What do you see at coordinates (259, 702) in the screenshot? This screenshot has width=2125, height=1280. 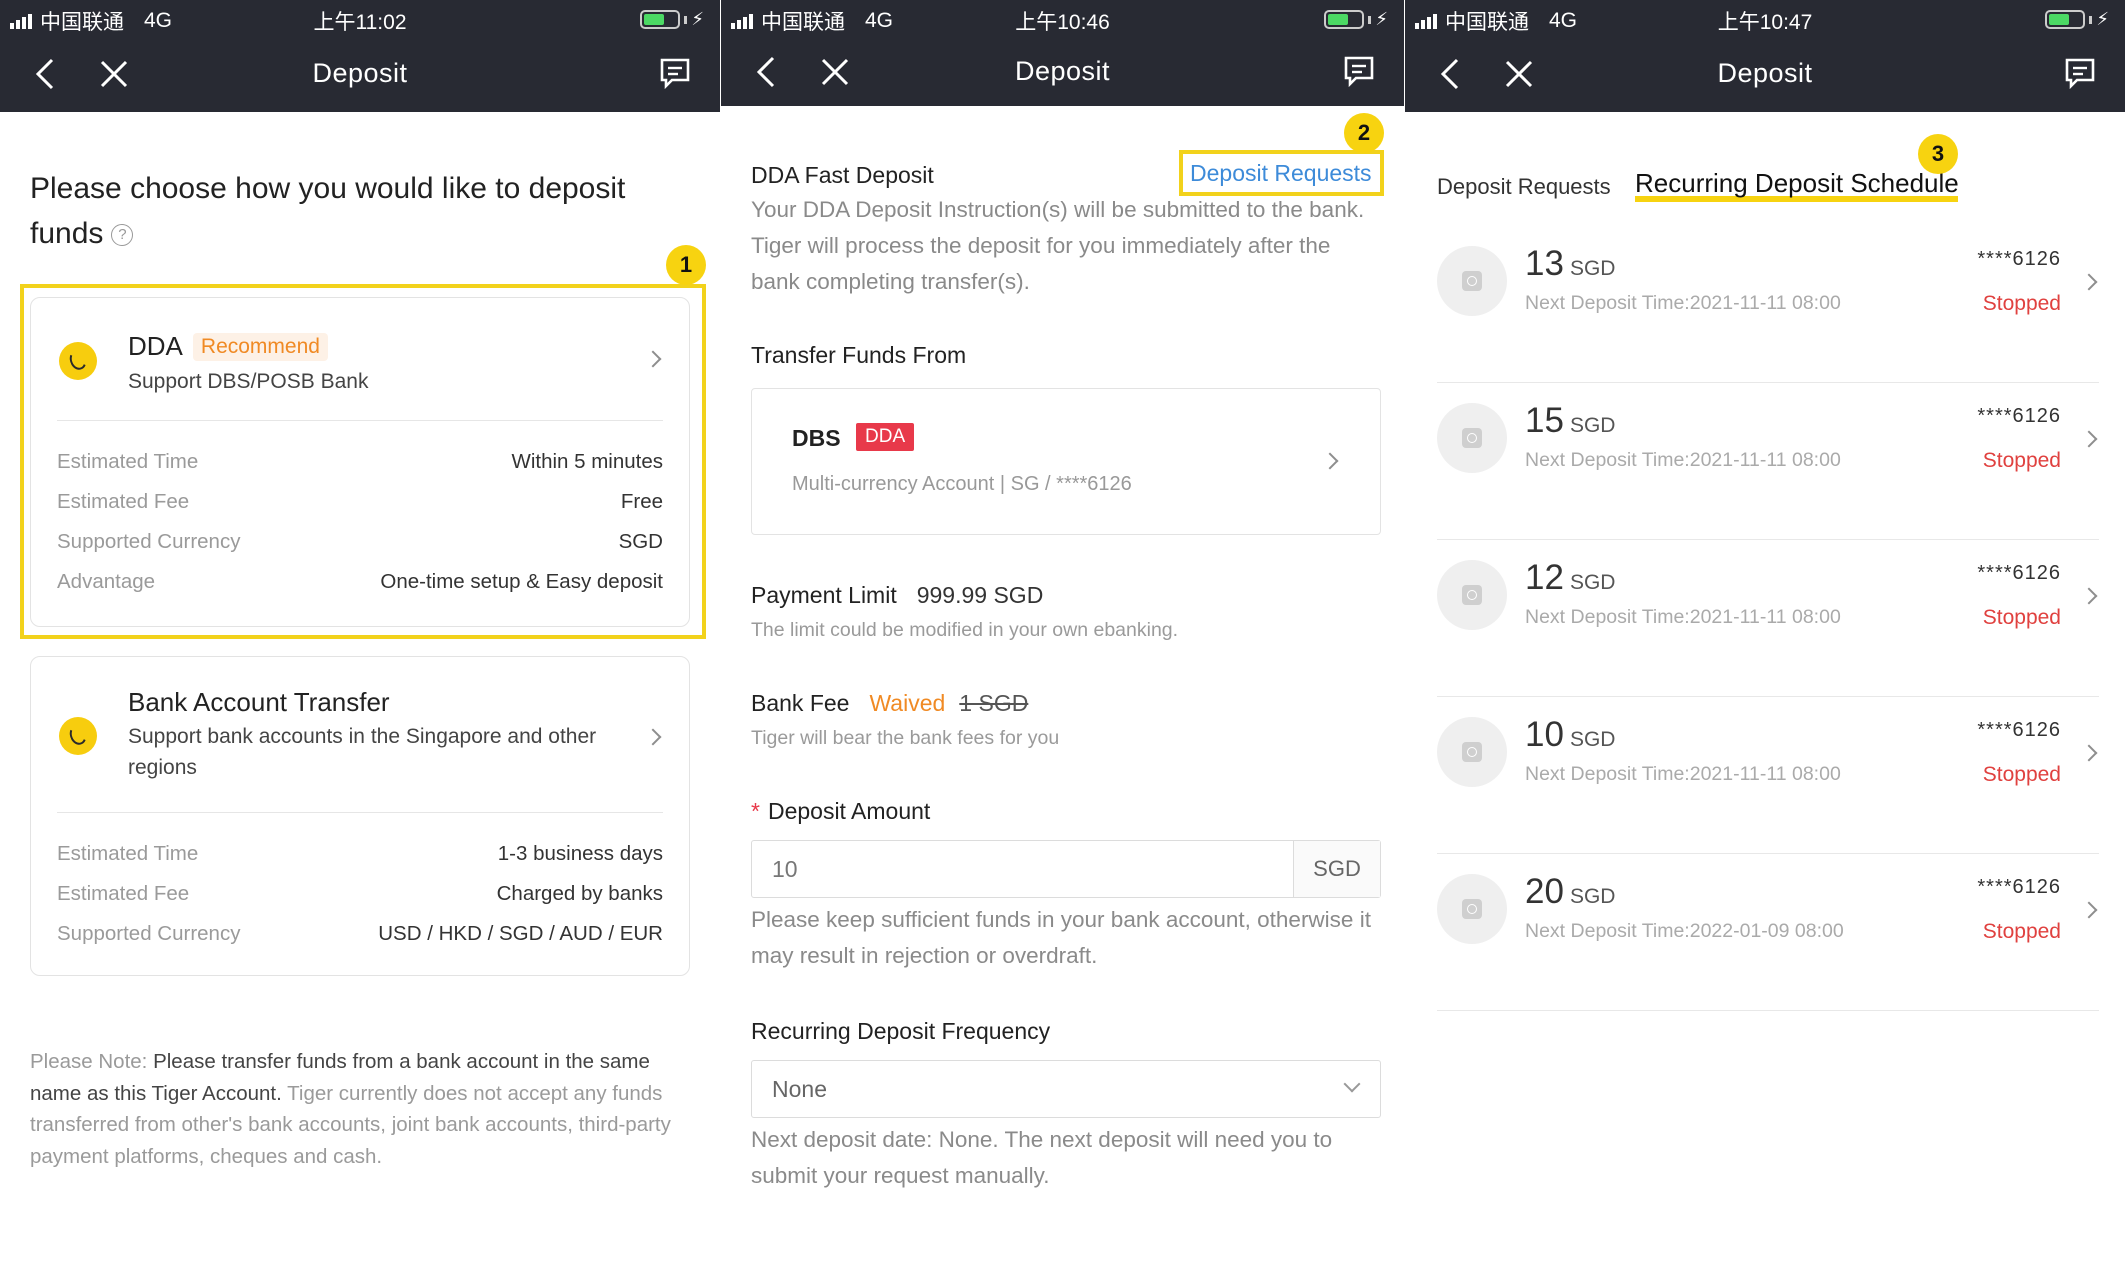 I see `method-title-bank-transfer: Bank Account Transfer` at bounding box center [259, 702].